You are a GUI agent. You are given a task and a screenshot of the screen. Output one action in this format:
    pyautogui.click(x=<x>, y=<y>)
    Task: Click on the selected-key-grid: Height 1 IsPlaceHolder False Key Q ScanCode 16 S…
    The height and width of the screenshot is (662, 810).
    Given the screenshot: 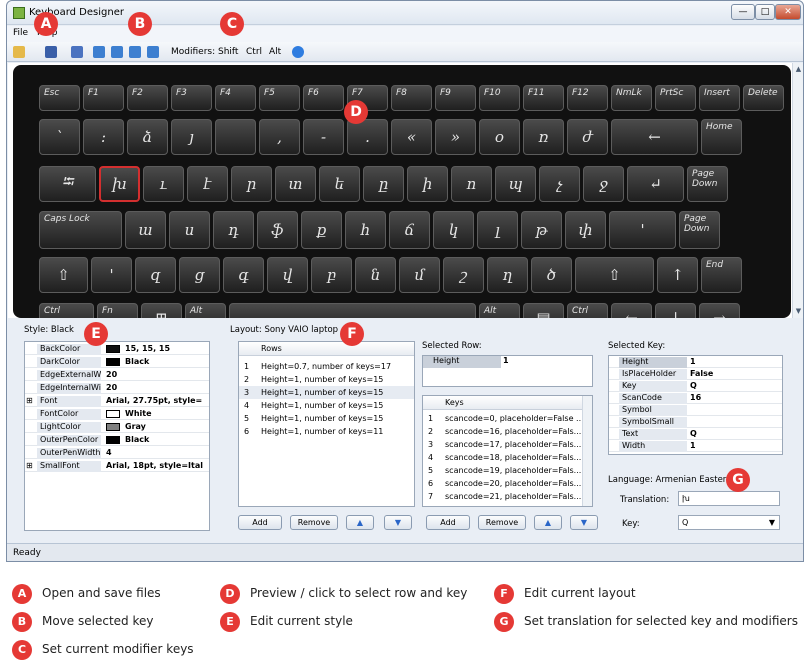 What is the action you would take?
    pyautogui.click(x=695, y=405)
    